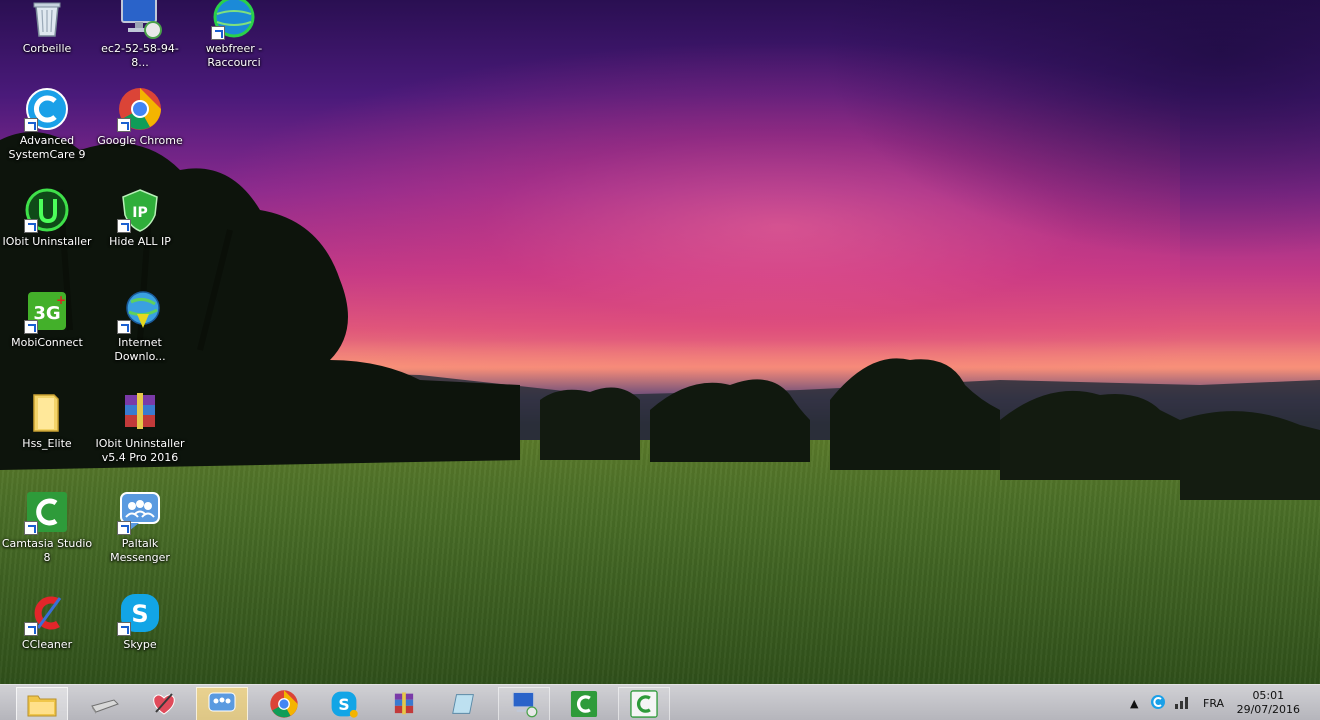 This screenshot has width=1320, height=720. I want to click on file-explorer-icon, so click(42, 706).